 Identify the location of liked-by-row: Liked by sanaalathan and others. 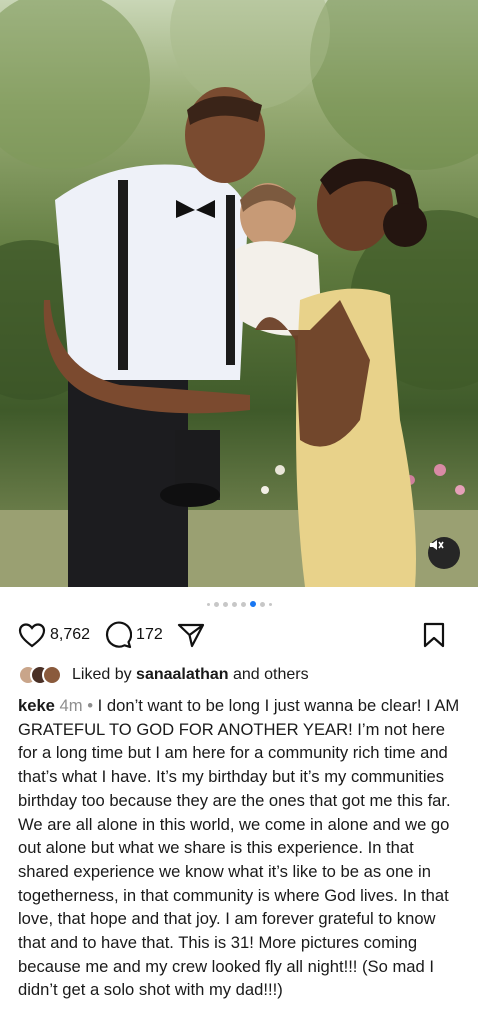
(163, 675).